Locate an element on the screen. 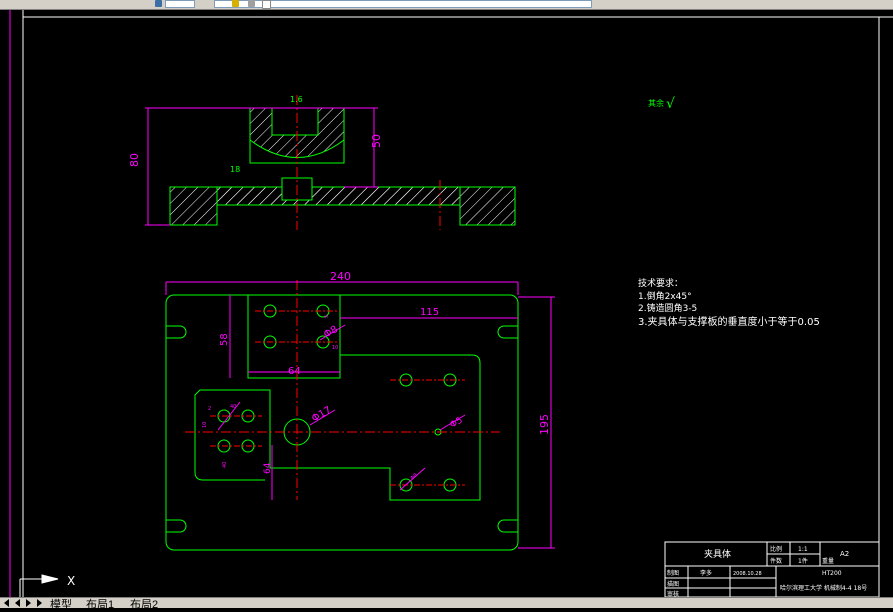  color-icon is located at coordinates (266, 4).